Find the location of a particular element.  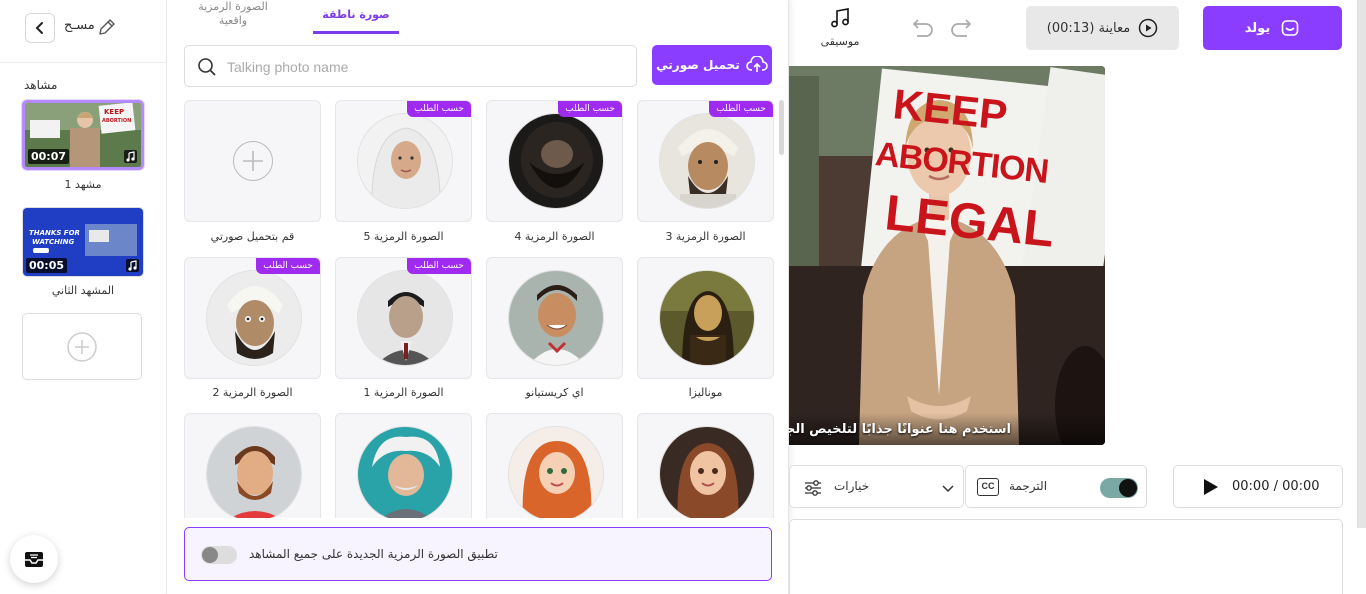

play-icon is located at coordinates (1210, 487).